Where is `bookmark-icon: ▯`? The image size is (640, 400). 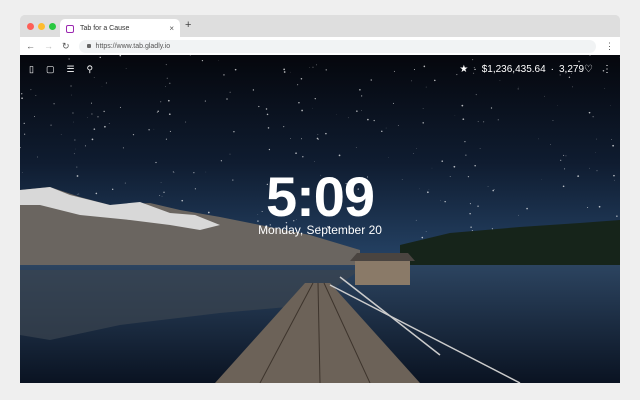 bookmark-icon: ▯ is located at coordinates (31, 69).